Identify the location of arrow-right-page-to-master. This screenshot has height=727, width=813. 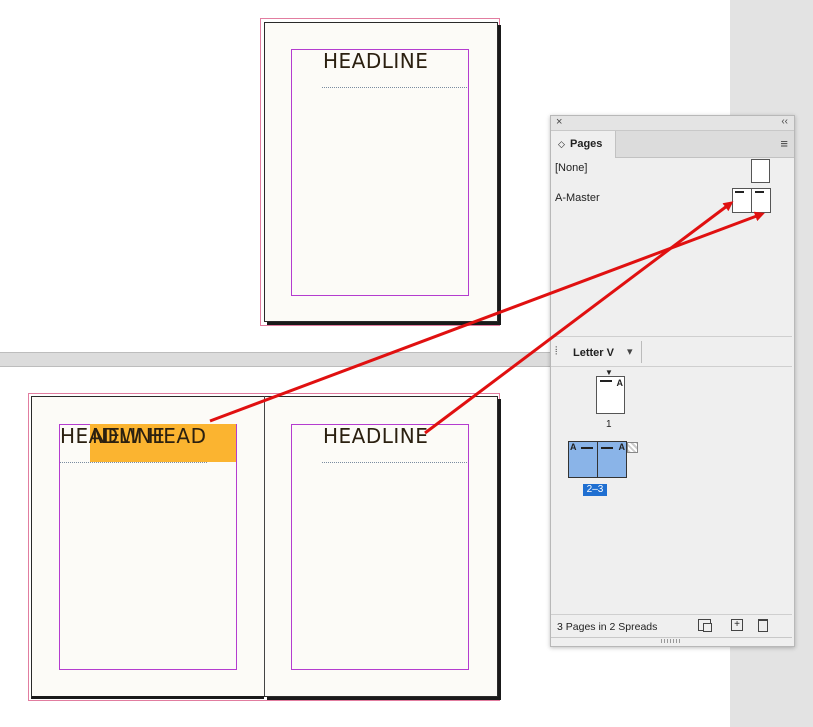
(579, 318).